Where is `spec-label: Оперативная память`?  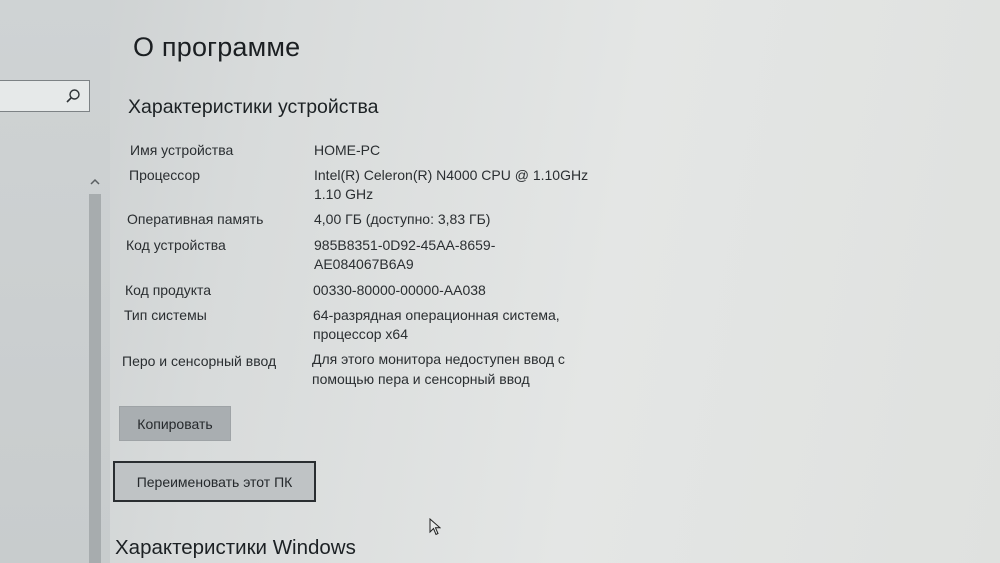 spec-label: Оперативная память is located at coordinates (195, 219).